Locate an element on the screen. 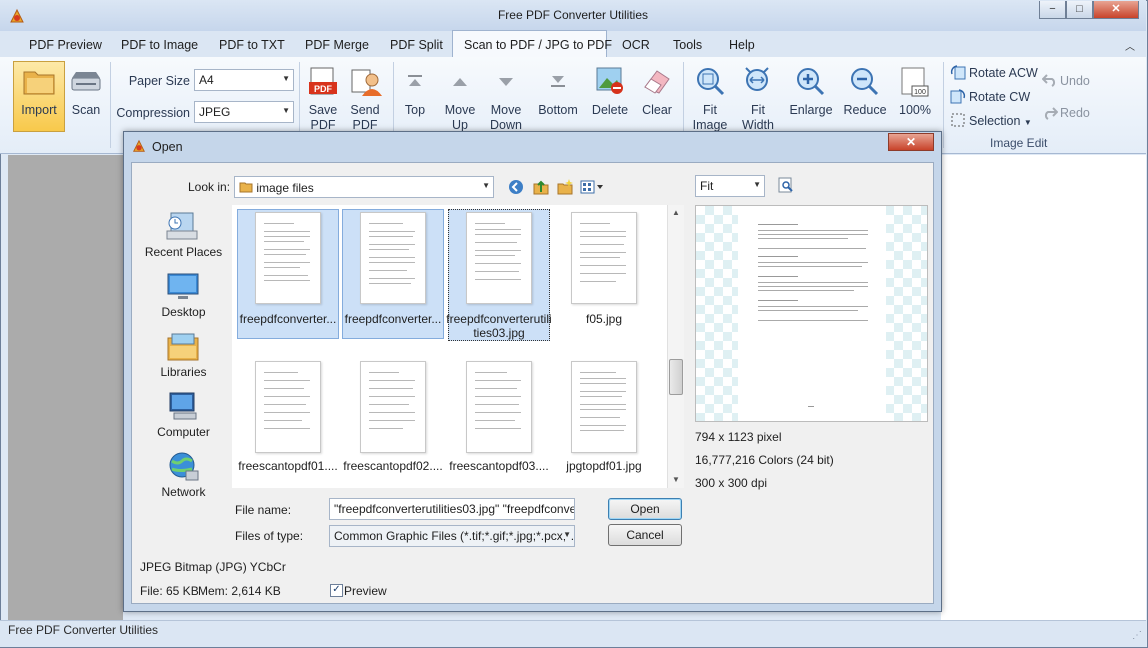 This screenshot has width=1148, height=648. fit-width-label-2: Width is located at coordinates (758, 125).